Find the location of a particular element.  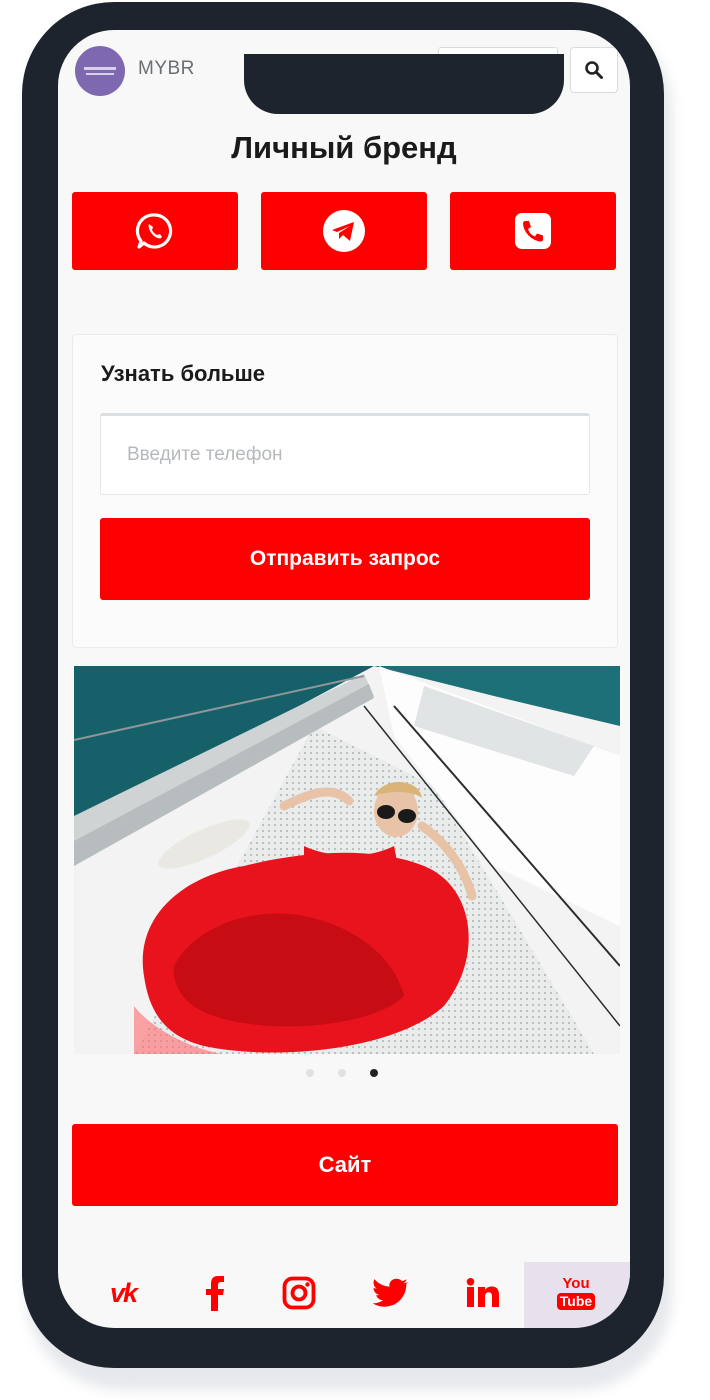

vk-link: vk is located at coordinates (123, 1293).